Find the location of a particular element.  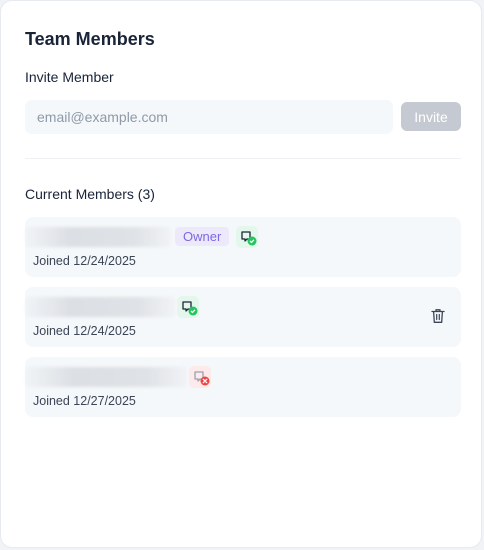

email-input is located at coordinates (209, 117).